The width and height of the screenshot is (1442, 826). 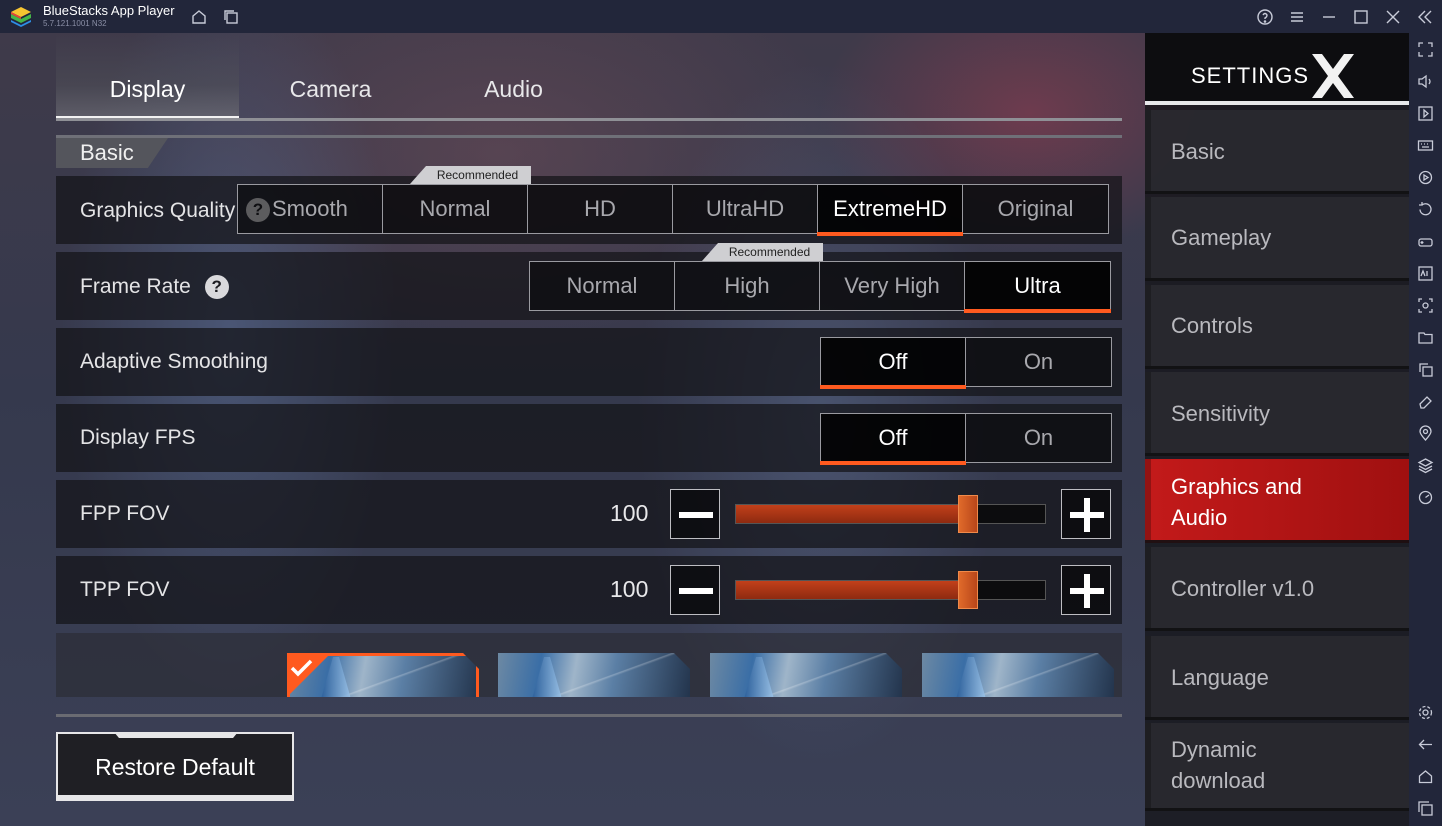 What do you see at coordinates (1425, 712) in the screenshot?
I see `settings-icon` at bounding box center [1425, 712].